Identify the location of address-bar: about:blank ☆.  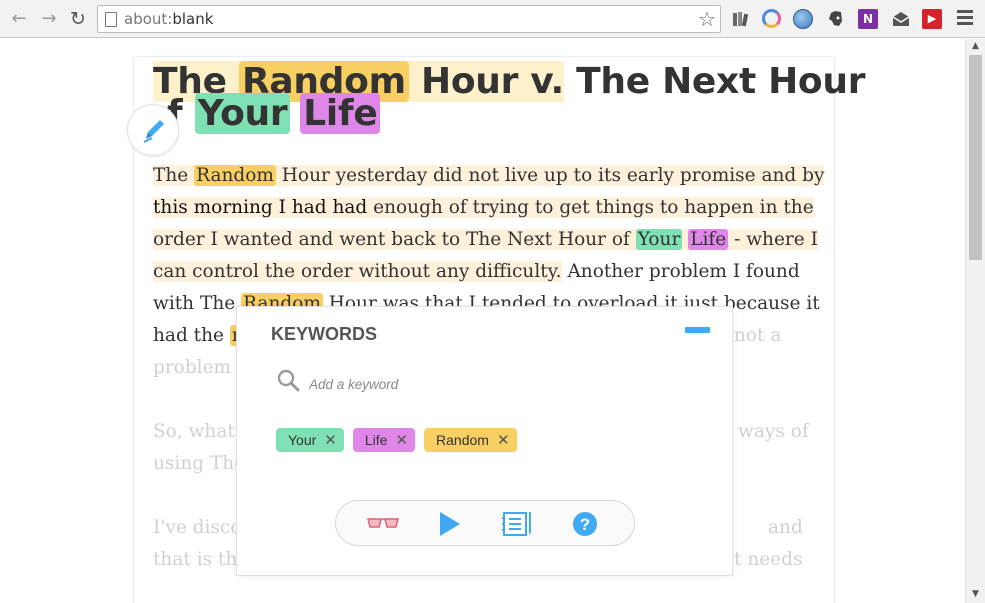
(409, 19).